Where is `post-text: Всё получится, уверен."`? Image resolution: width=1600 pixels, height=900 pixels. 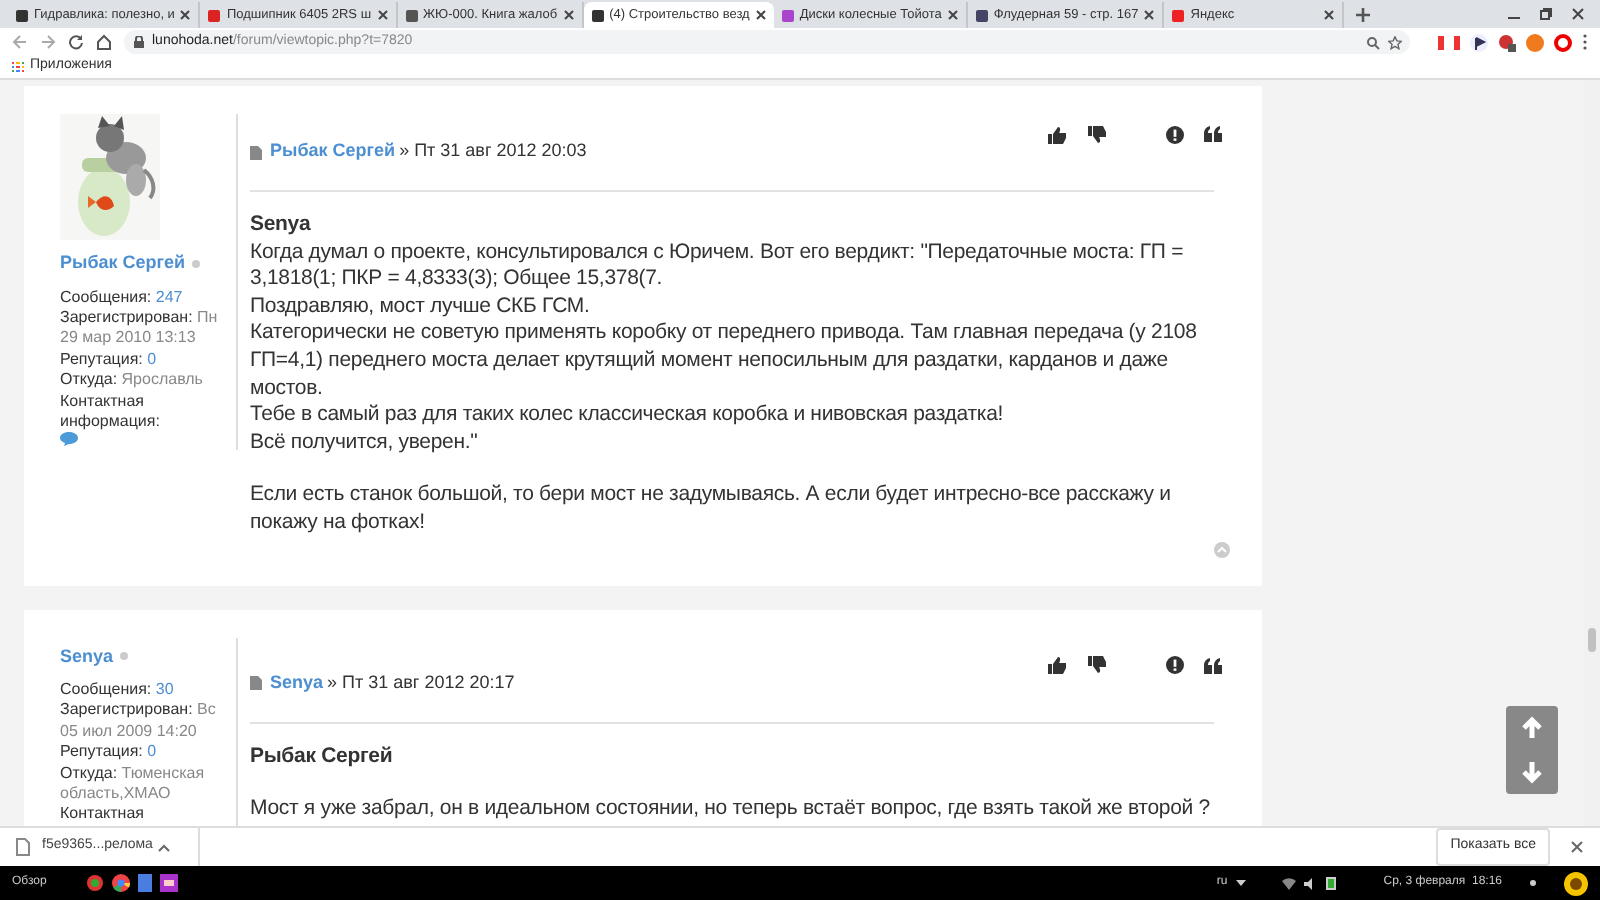 post-text: Всё получится, уверен." is located at coordinates (365, 443).